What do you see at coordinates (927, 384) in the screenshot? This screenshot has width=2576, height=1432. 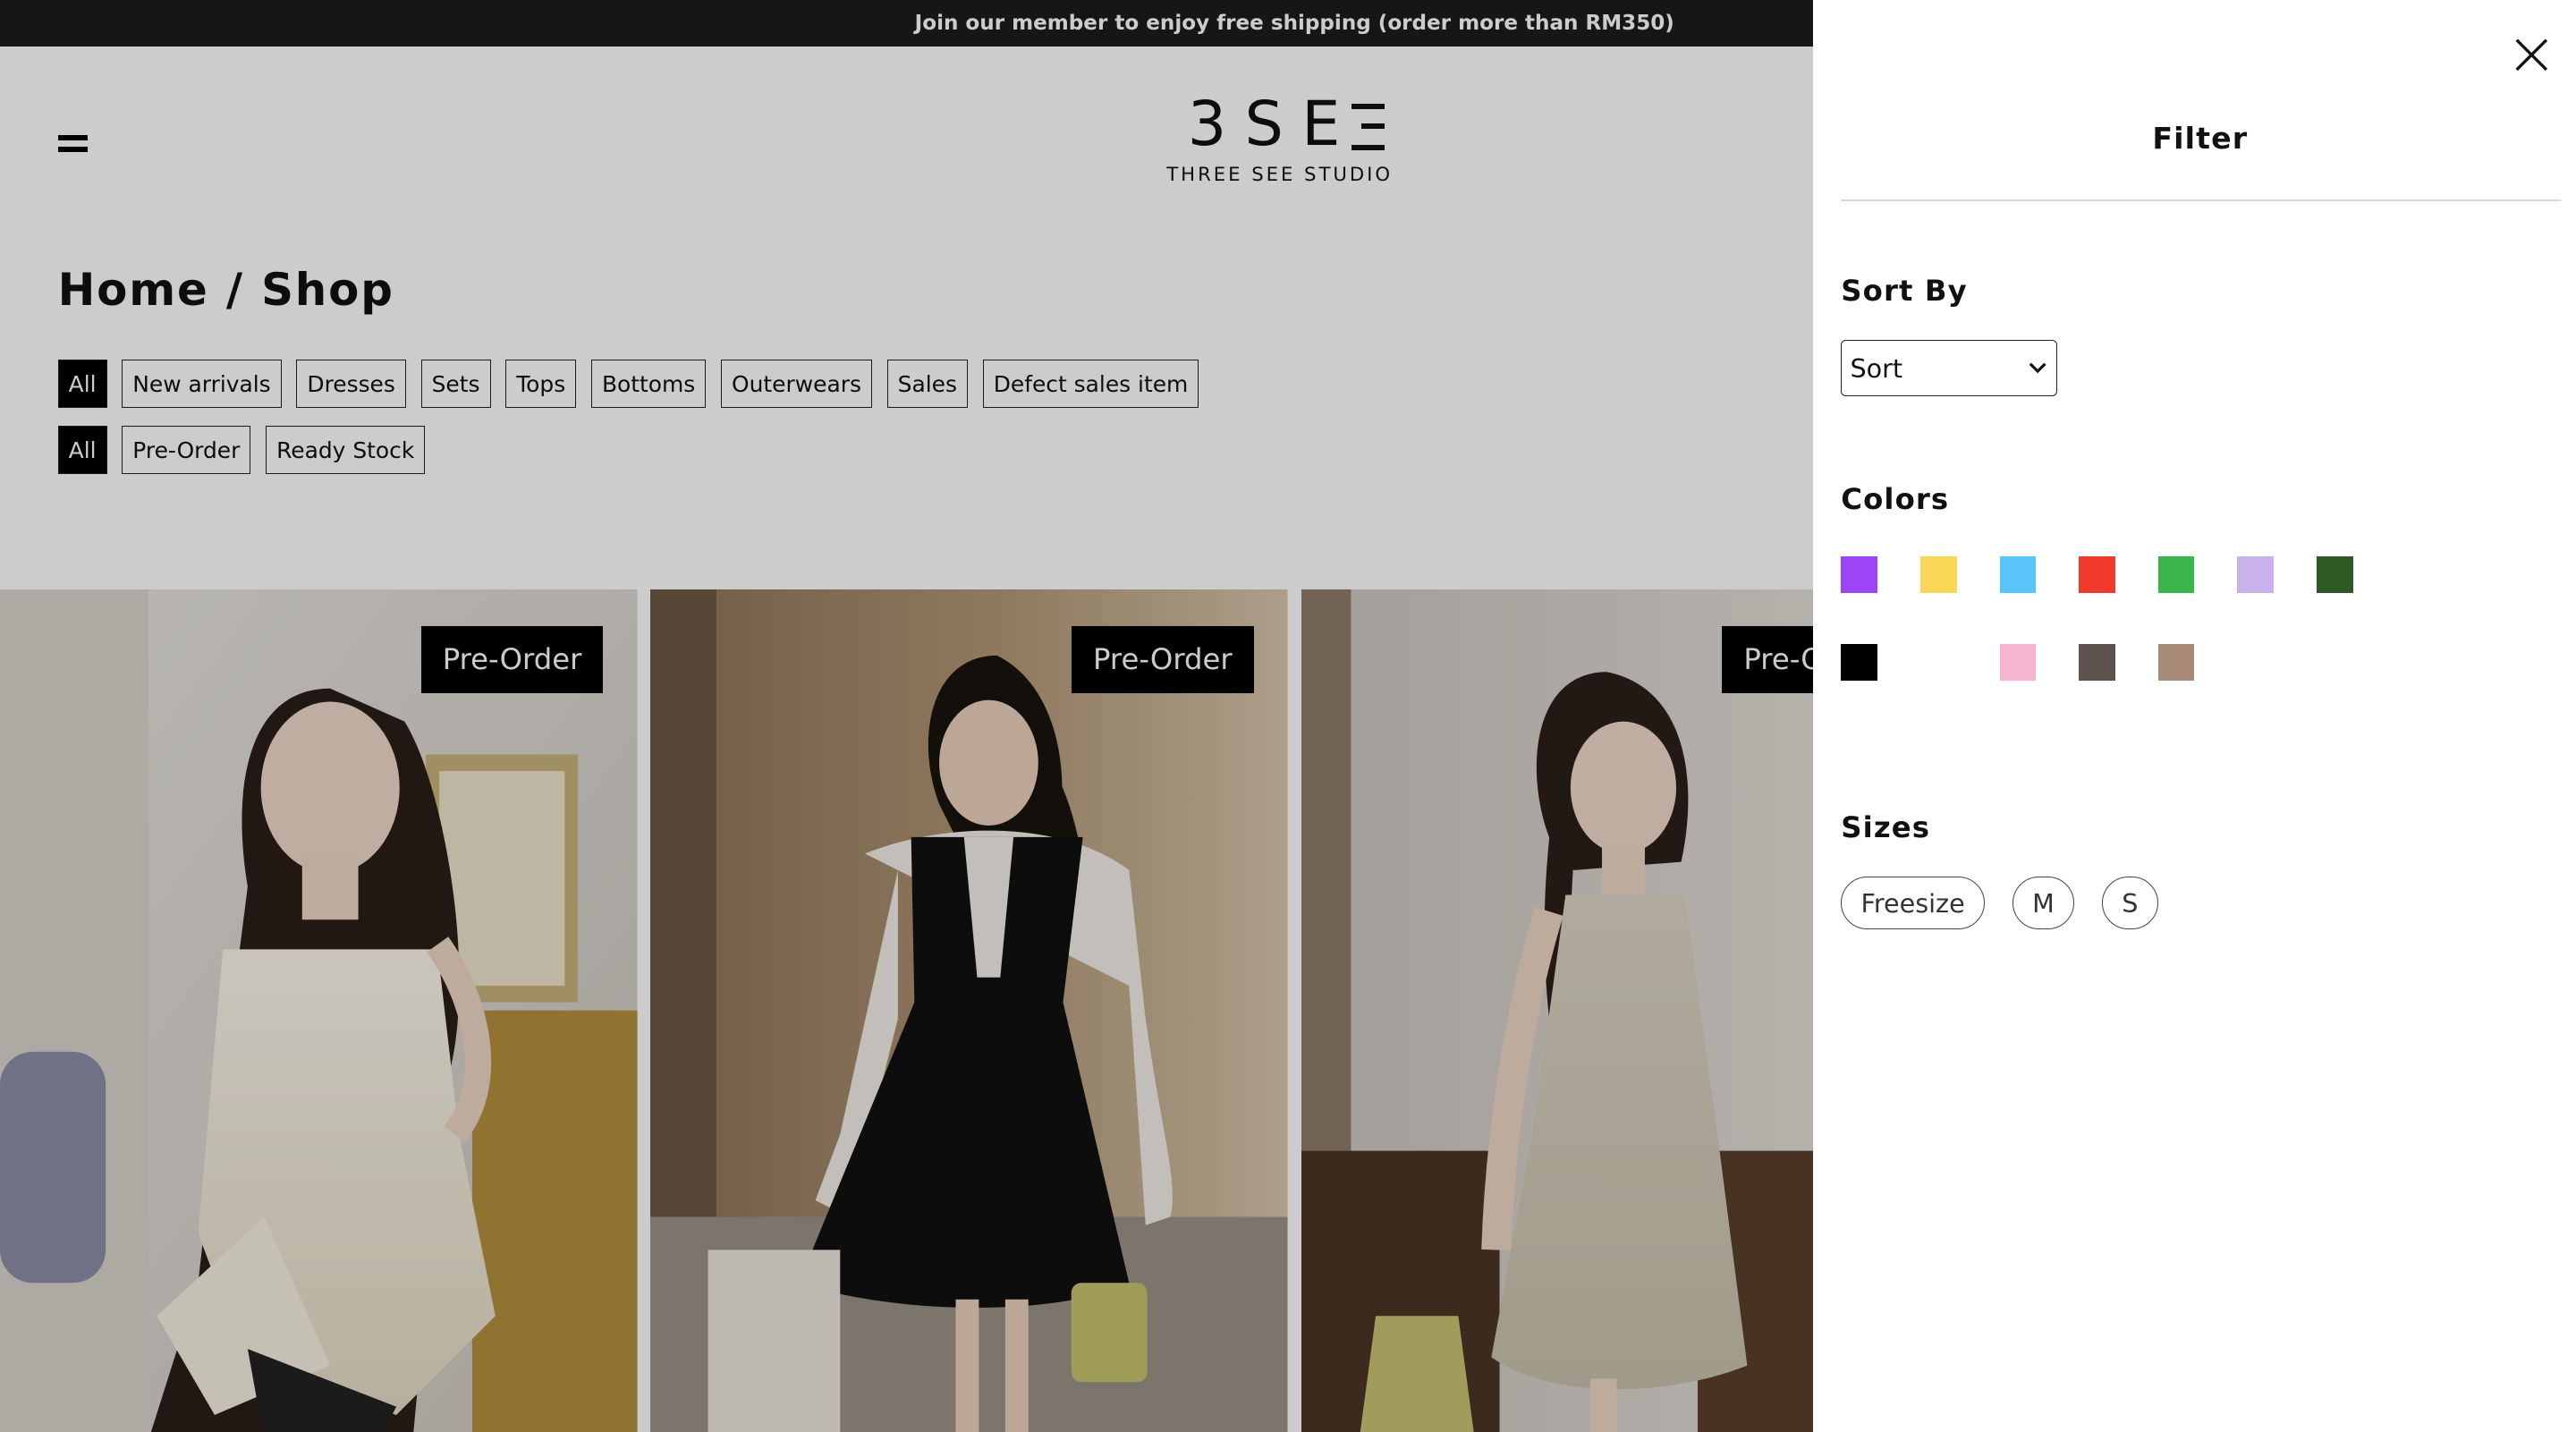 I see `category-chip-sales: Sales` at bounding box center [927, 384].